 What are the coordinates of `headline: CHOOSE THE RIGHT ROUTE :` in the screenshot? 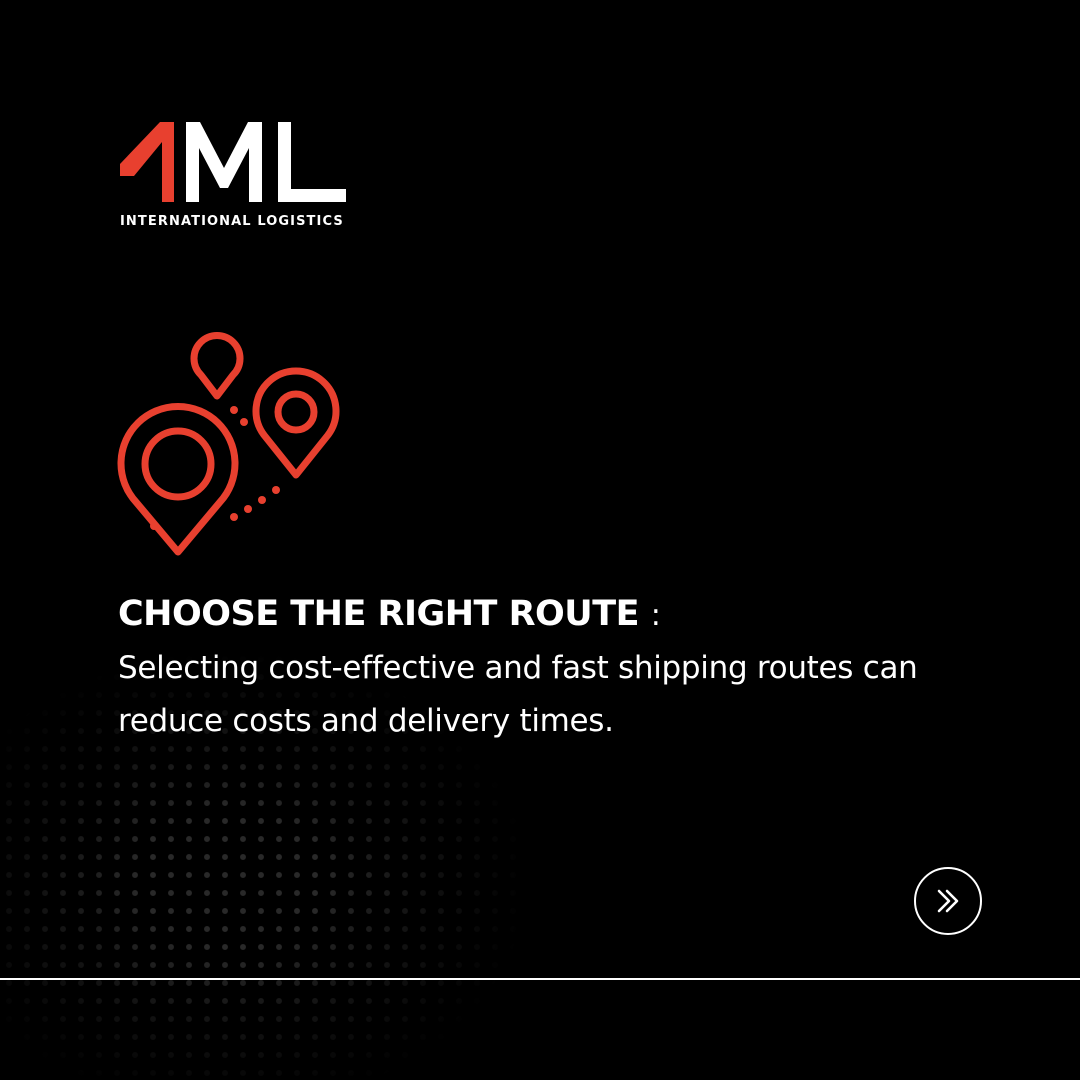 It's located at (548, 615).